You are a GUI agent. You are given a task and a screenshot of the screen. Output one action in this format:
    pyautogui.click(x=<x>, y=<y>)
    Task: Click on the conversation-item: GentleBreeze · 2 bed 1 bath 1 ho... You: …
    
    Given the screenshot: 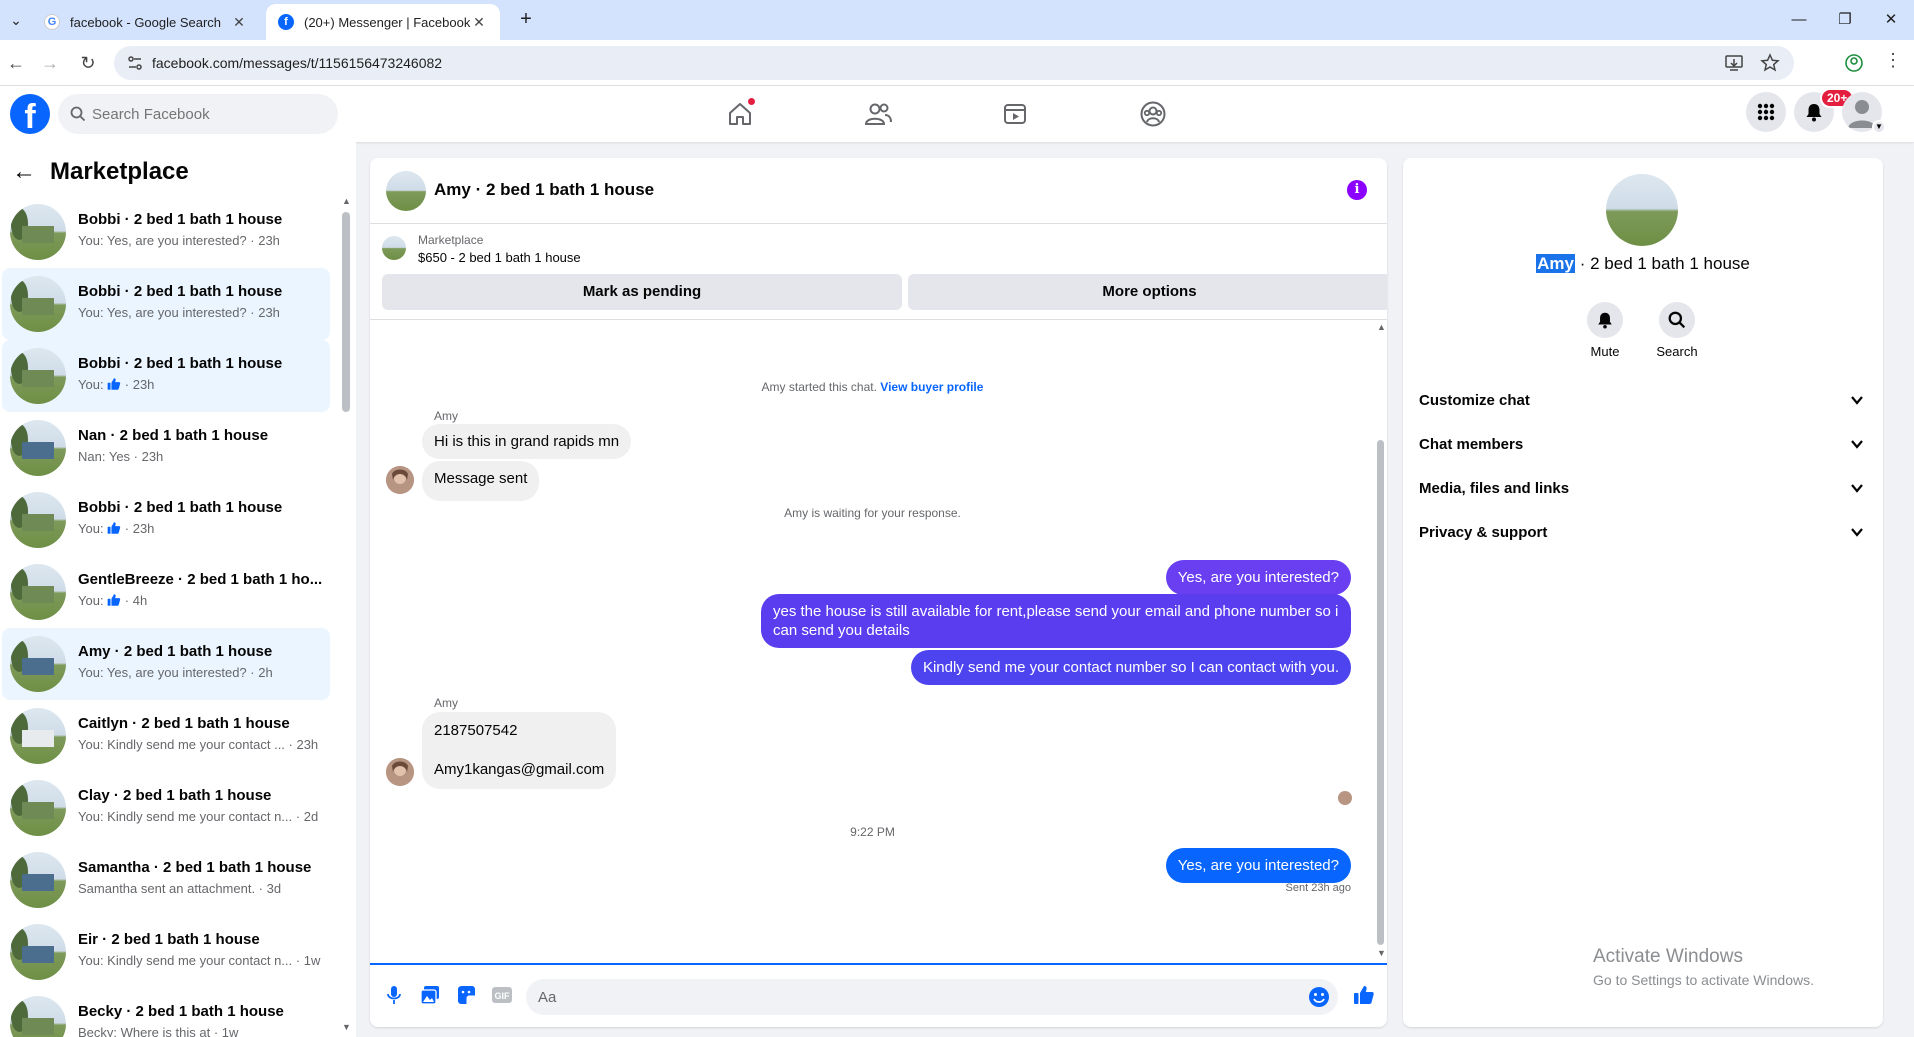 What is the action you would take?
    pyautogui.click(x=166, y=592)
    